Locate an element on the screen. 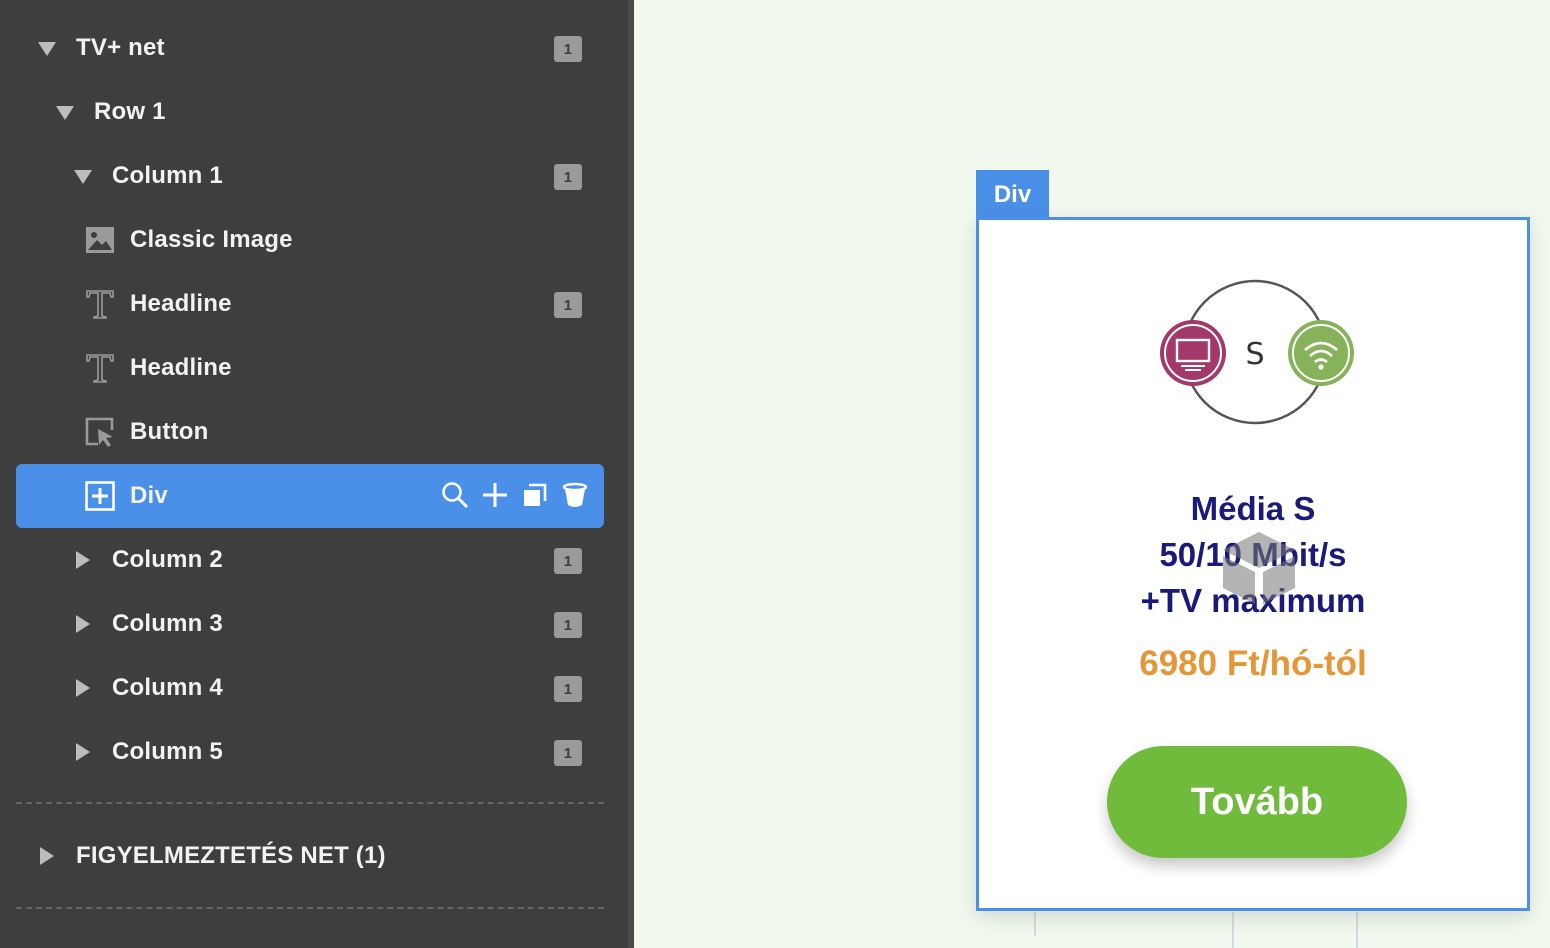 This screenshot has width=1550, height=948. image-icon is located at coordinates (100, 240).